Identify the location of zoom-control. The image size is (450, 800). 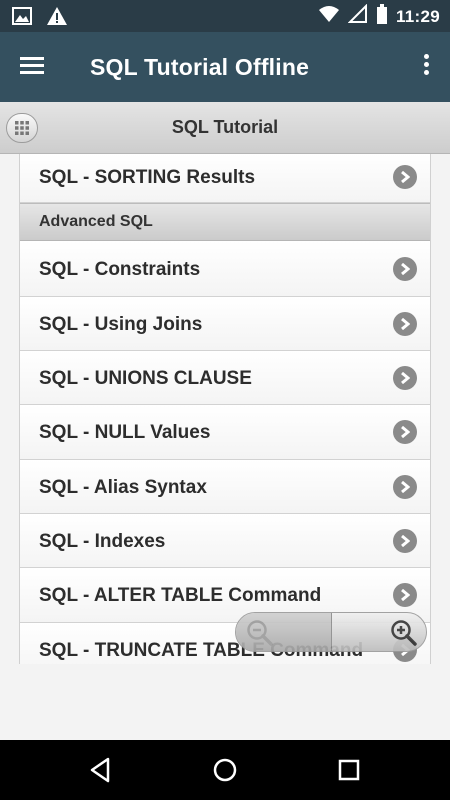
(331, 632).